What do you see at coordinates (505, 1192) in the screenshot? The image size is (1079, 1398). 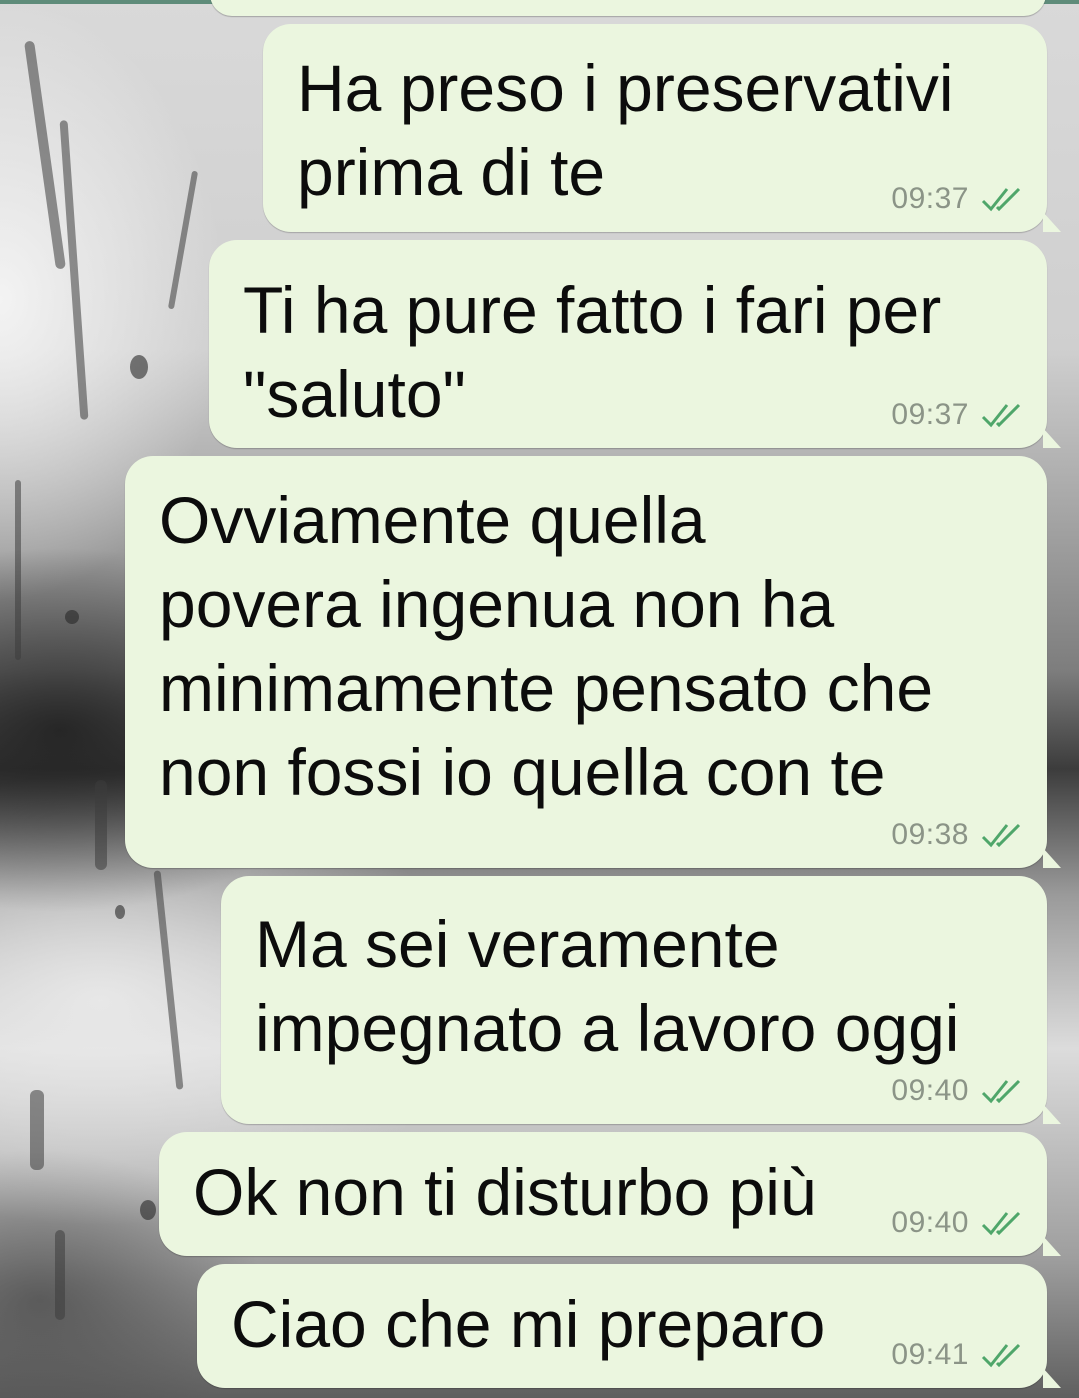 I see `message-text: Ok non ti disturbo più` at bounding box center [505, 1192].